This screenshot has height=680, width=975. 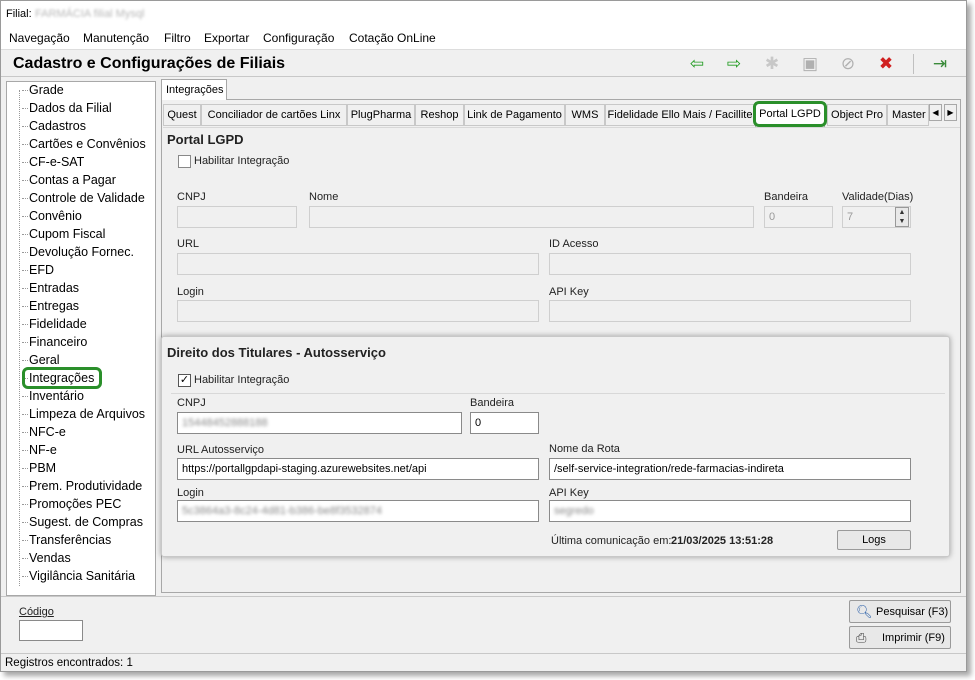 I want to click on search-icon: 🔍︎, so click(x=864, y=611).